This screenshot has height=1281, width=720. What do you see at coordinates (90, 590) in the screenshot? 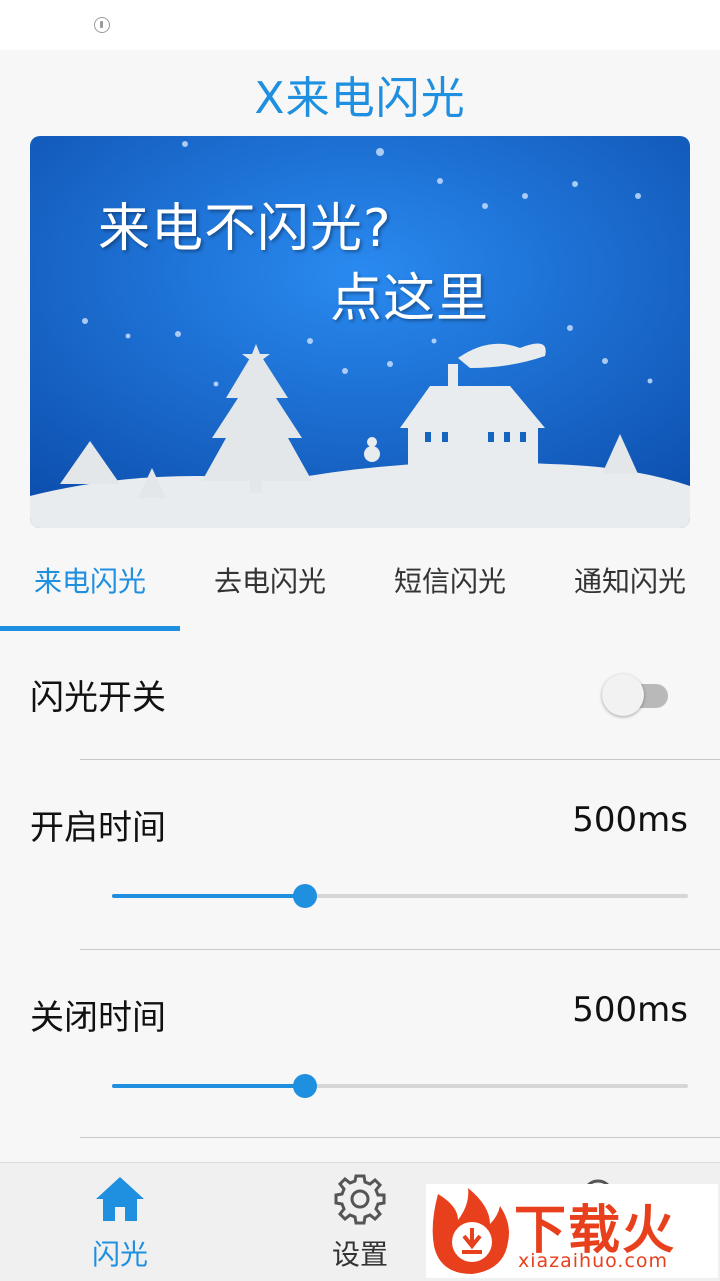
I see `tab-incoming-call-flash: 来电闪光` at bounding box center [90, 590].